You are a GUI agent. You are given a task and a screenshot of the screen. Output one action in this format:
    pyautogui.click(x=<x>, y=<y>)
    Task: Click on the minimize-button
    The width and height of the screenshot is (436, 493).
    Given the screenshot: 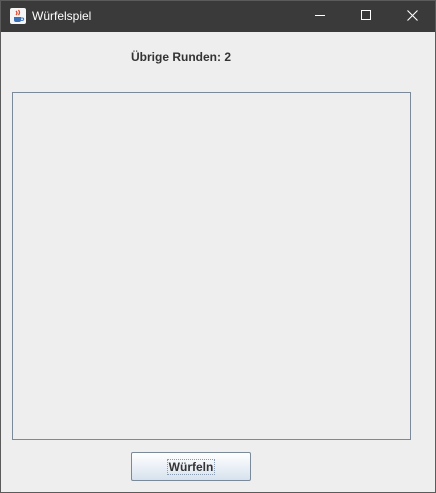 What is the action you would take?
    pyautogui.click(x=320, y=16)
    